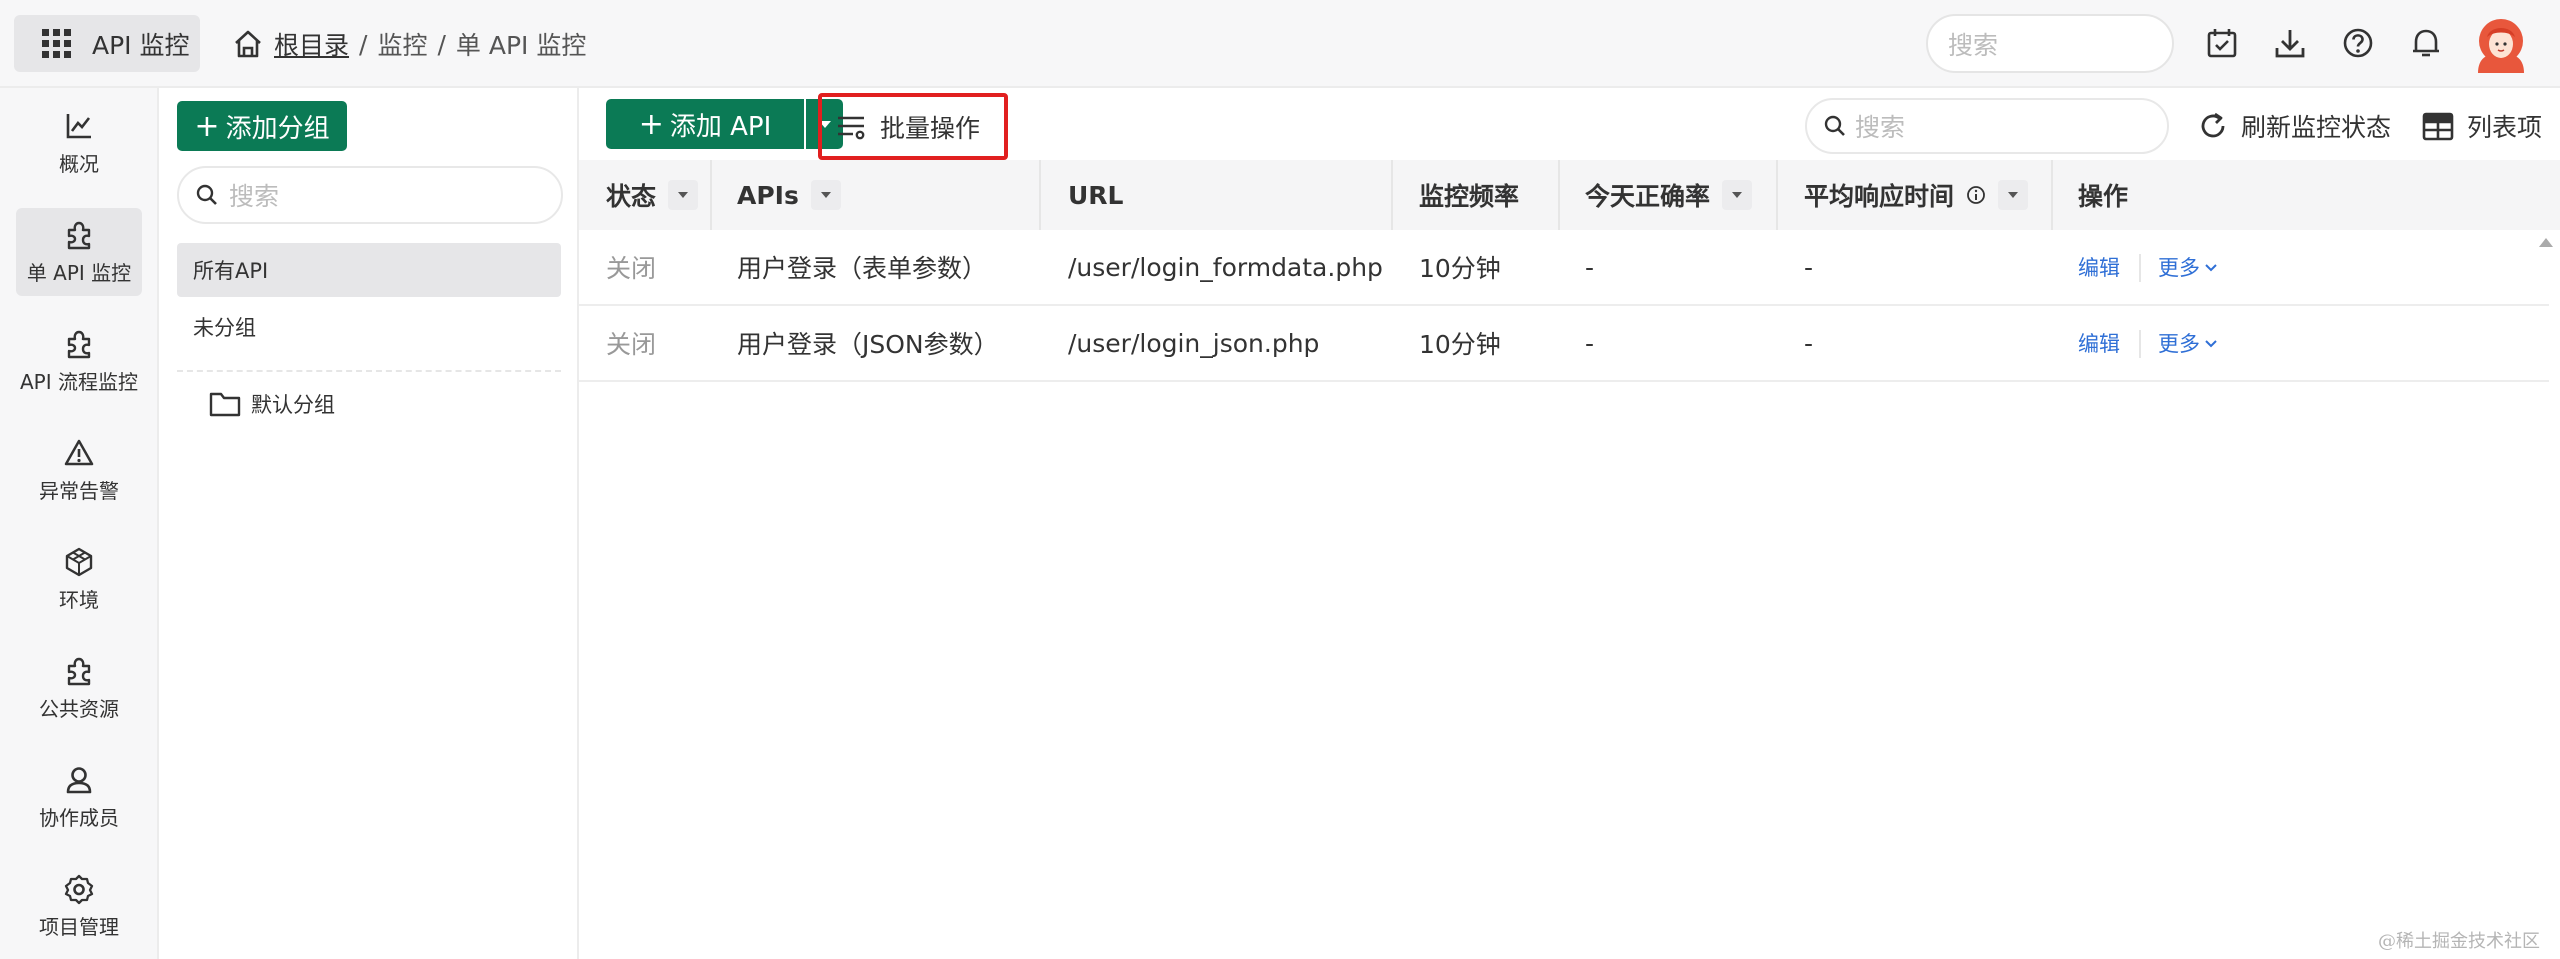 The image size is (2560, 959). I want to click on nav-item-label: 概况, so click(79, 163).